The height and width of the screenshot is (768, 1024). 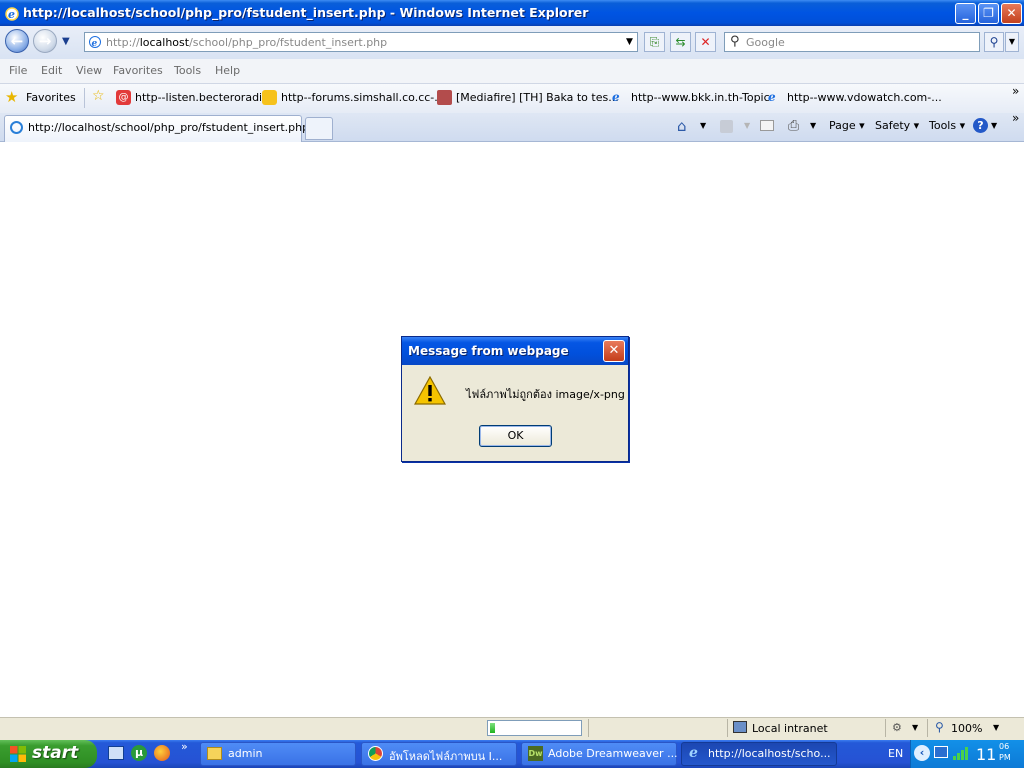 What do you see at coordinates (700, 97) in the screenshot?
I see `favorite-link: http--www.bkk.in.th-Topic` at bounding box center [700, 97].